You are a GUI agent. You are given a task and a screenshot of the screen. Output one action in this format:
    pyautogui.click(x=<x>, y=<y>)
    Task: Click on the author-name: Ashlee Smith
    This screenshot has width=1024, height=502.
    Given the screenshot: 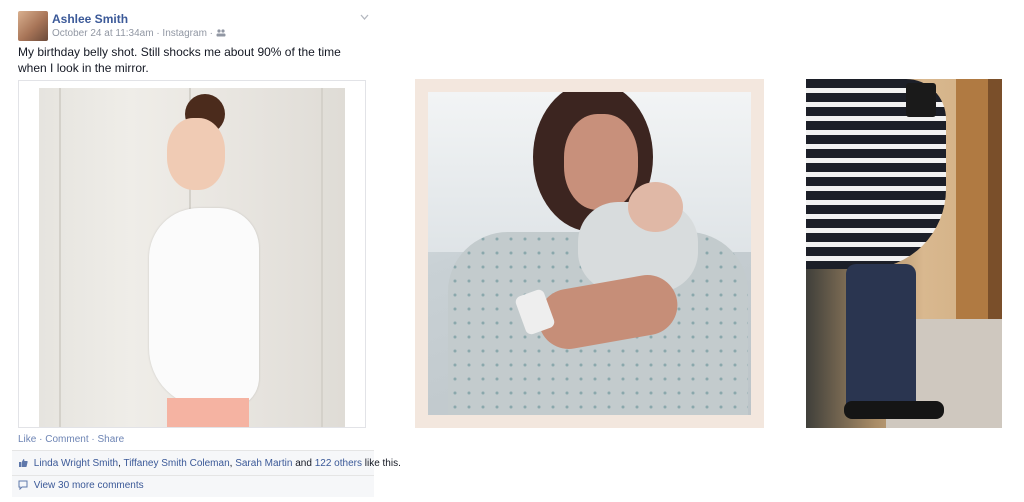 What is the action you would take?
    pyautogui.click(x=90, y=19)
    